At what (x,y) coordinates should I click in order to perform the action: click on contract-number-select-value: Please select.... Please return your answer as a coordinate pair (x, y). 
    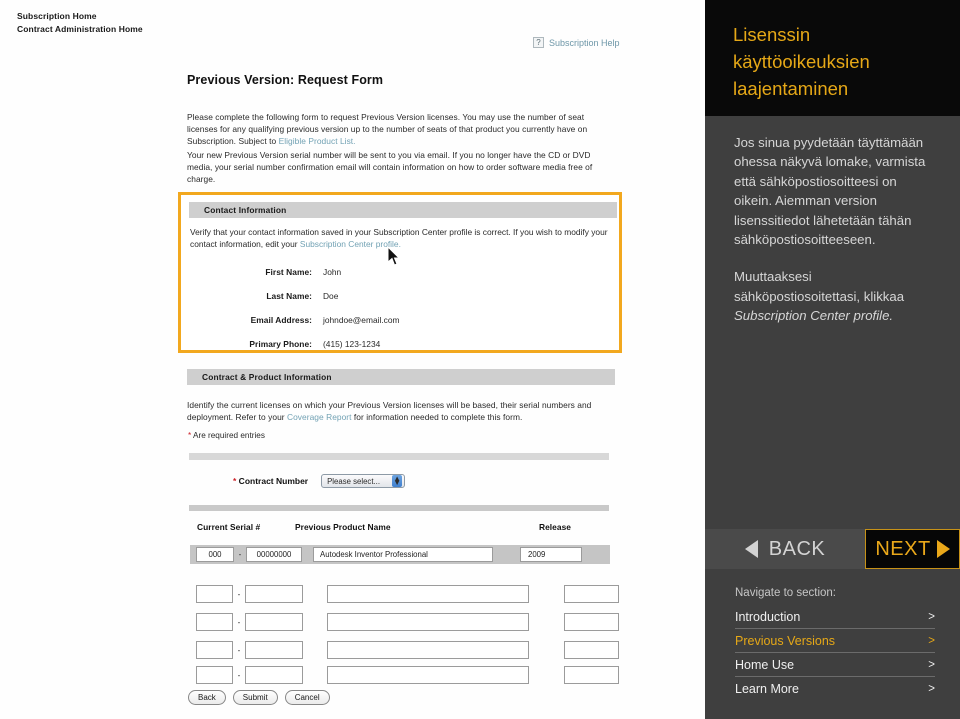
    Looking at the image, I should click on (353, 481).